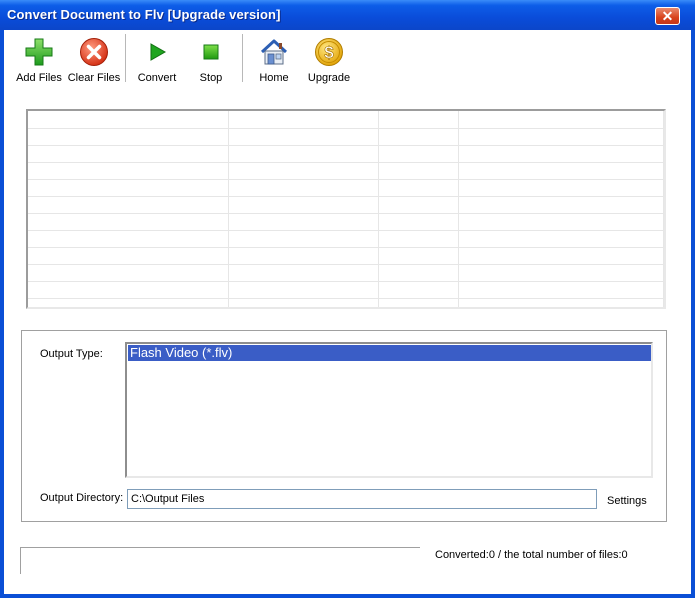  Describe the element at coordinates (39, 78) in the screenshot. I see `add-files-label: Add Files` at that location.